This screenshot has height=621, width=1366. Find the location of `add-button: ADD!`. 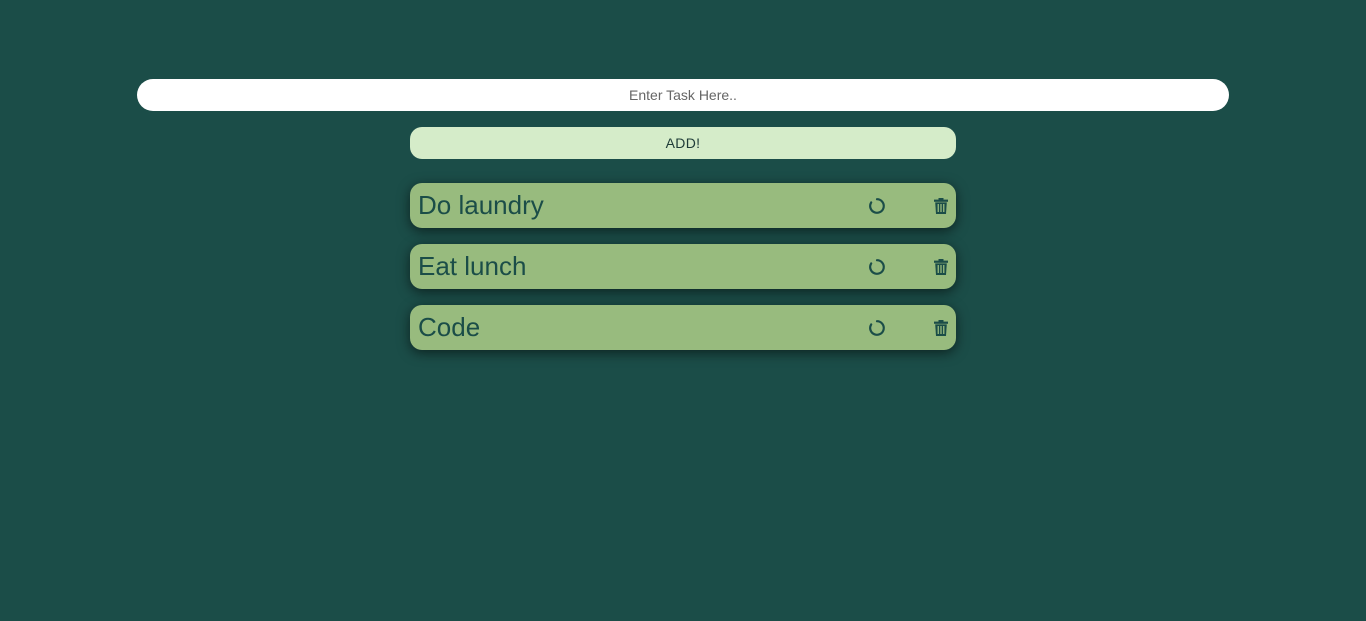

add-button: ADD! is located at coordinates (683, 143).